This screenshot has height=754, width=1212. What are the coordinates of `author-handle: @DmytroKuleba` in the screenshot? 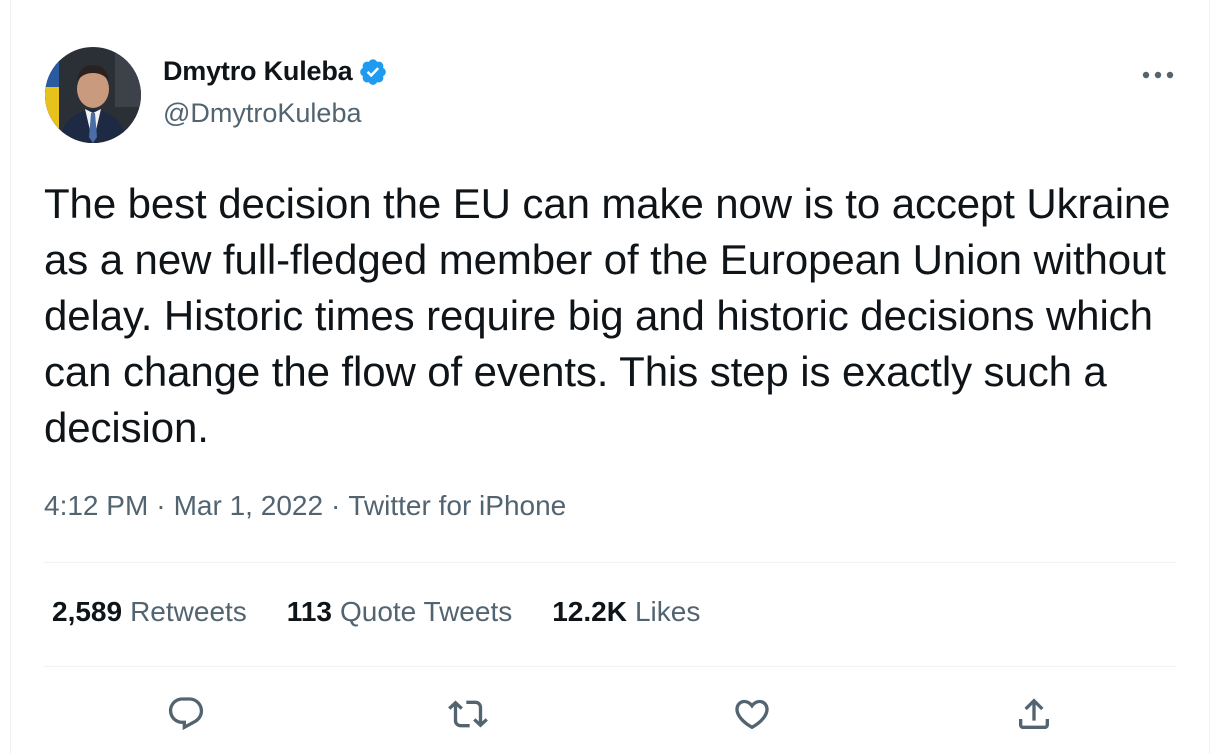 It's located at (262, 113).